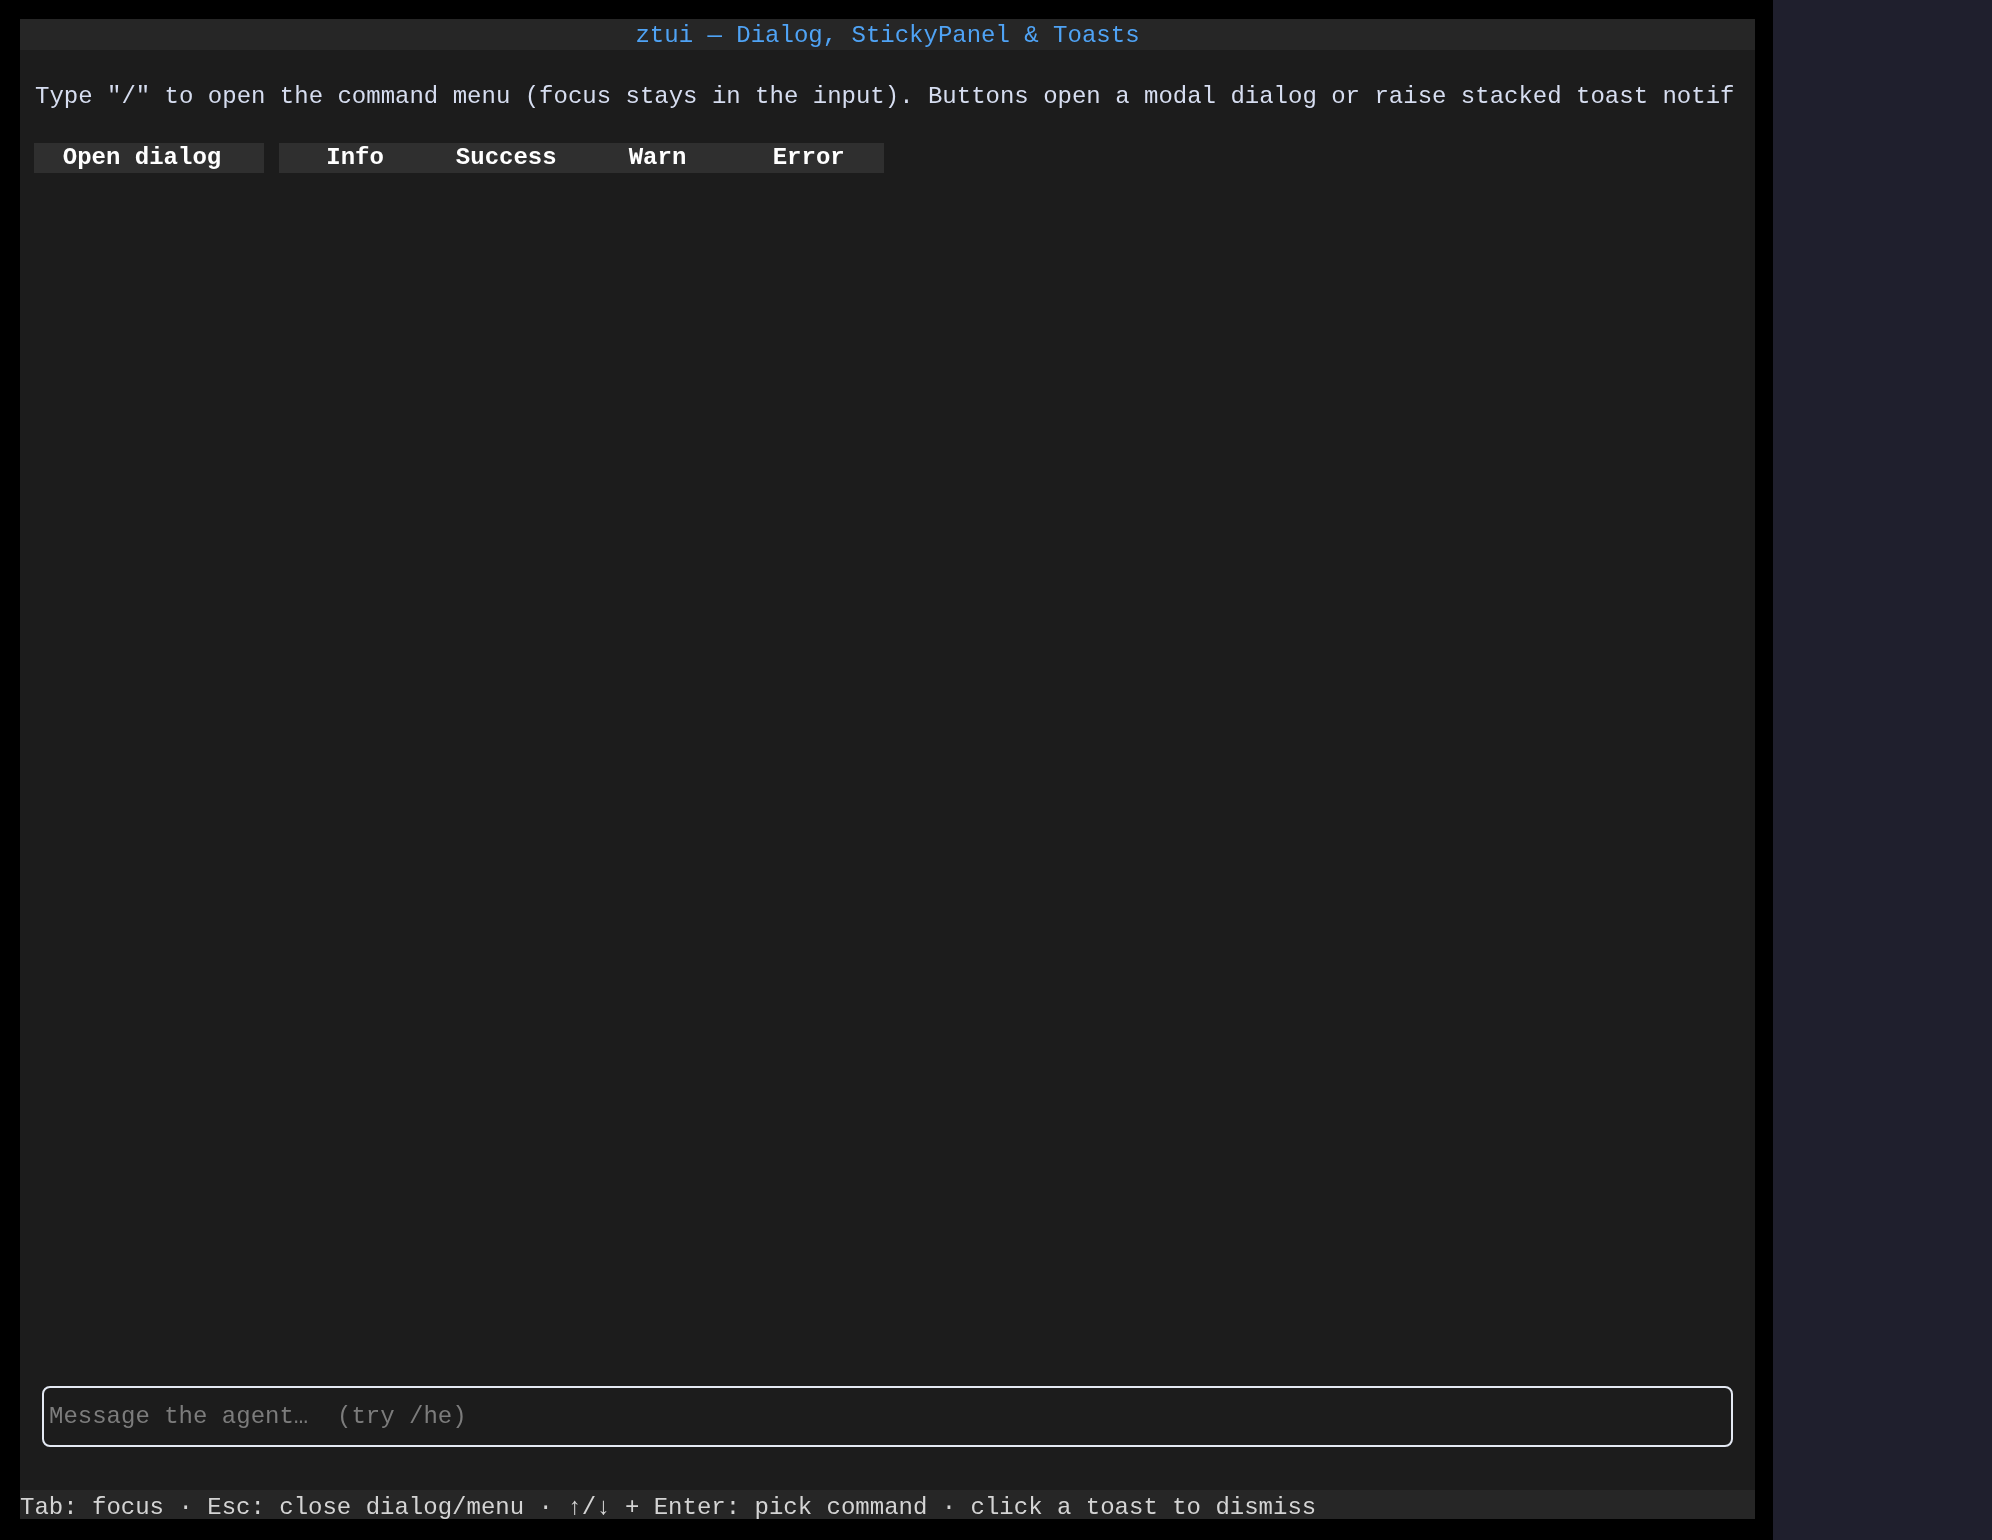  What do you see at coordinates (809, 158) in the screenshot?
I see `toast-button: Error` at bounding box center [809, 158].